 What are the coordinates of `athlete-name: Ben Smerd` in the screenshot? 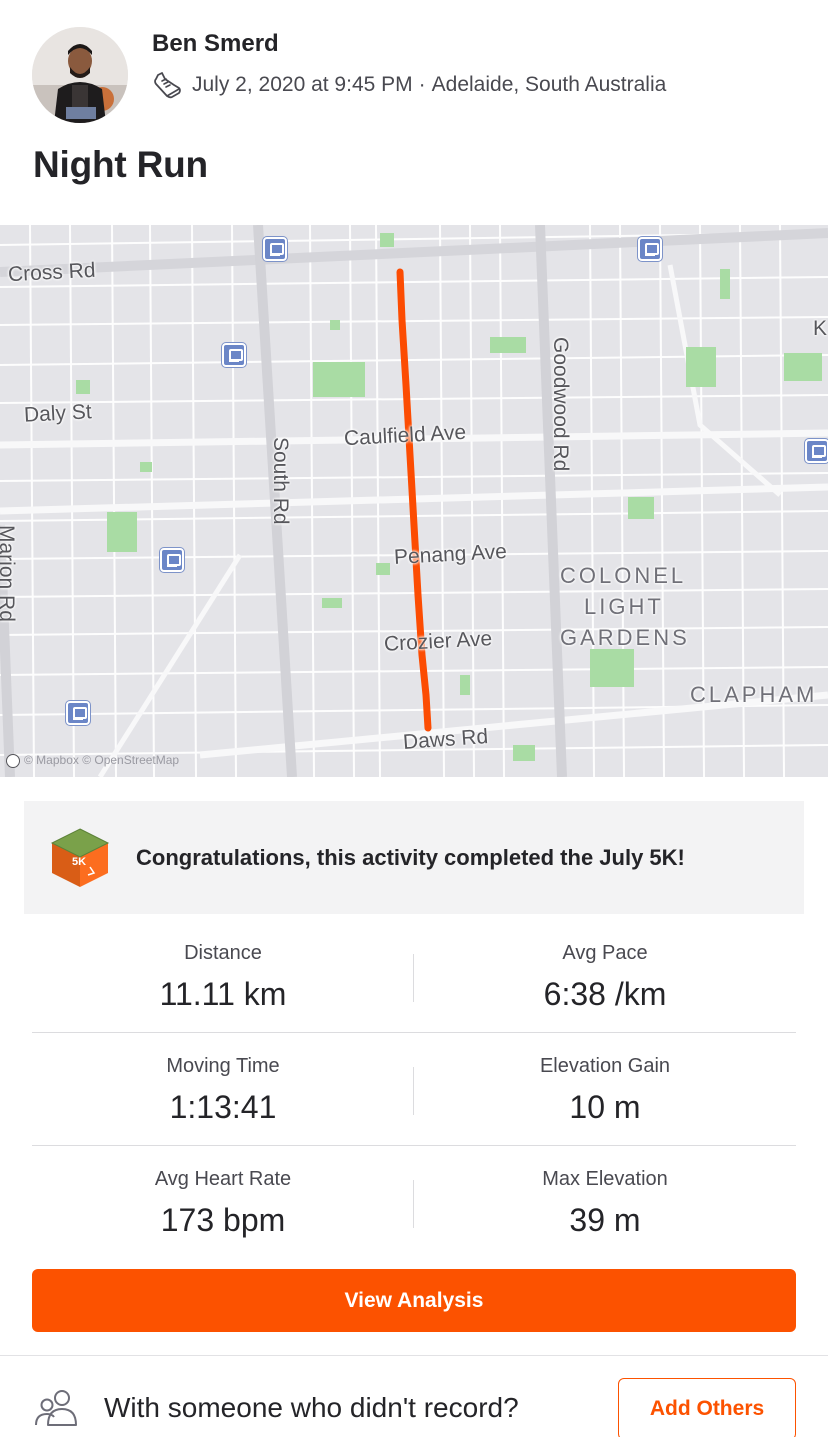 It's located at (215, 44).